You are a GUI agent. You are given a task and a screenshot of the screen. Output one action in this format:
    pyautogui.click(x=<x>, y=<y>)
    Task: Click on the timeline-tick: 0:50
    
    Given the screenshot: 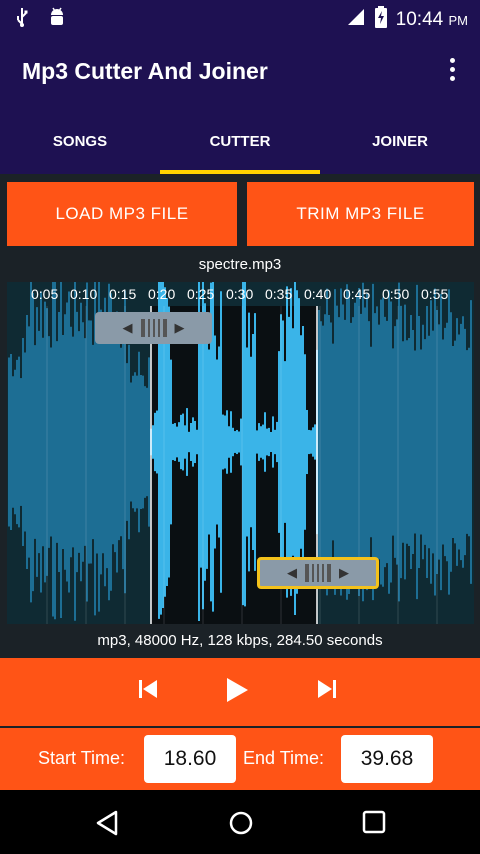 What is the action you would take?
    pyautogui.click(x=396, y=294)
    